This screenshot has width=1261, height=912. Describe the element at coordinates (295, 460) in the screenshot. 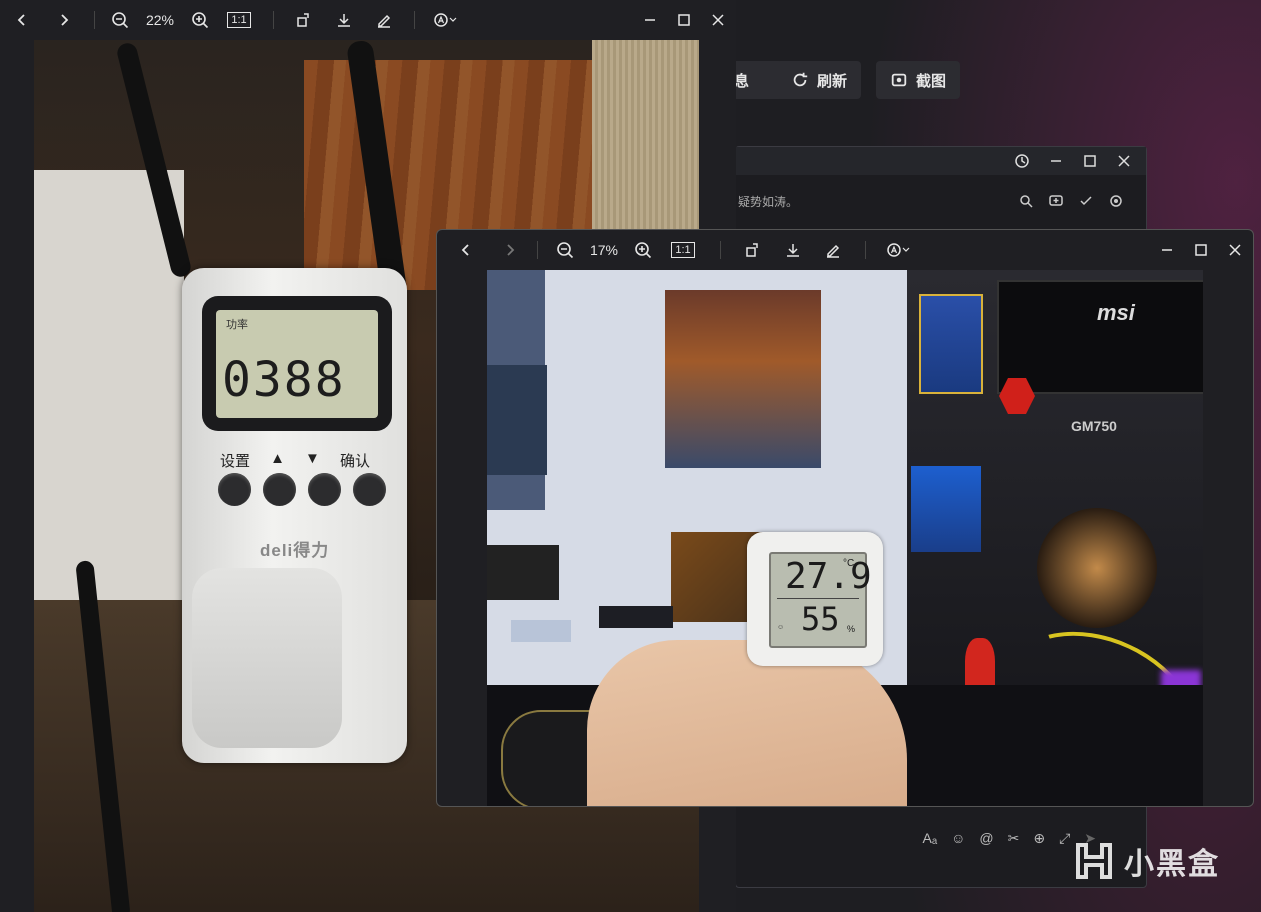

I see `meter-button-labels: 设置 ▲ ▼ 确认` at that location.